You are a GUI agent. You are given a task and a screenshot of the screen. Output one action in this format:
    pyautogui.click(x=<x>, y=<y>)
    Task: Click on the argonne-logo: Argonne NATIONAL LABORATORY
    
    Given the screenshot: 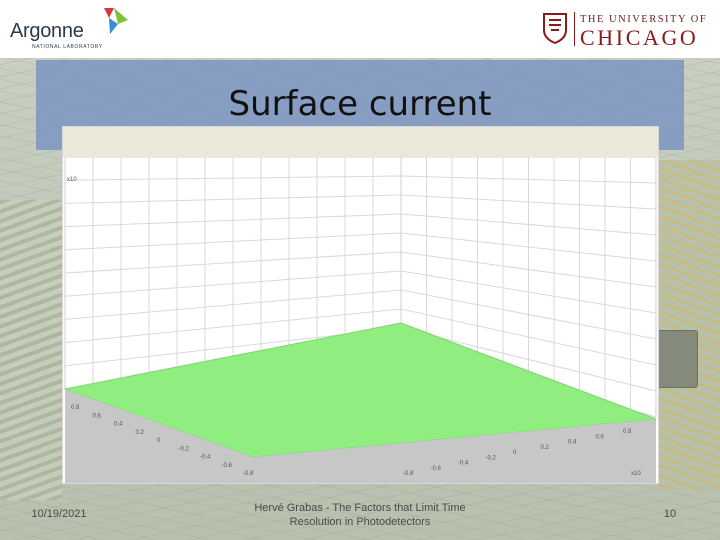 What is the action you would take?
    pyautogui.click(x=70, y=30)
    